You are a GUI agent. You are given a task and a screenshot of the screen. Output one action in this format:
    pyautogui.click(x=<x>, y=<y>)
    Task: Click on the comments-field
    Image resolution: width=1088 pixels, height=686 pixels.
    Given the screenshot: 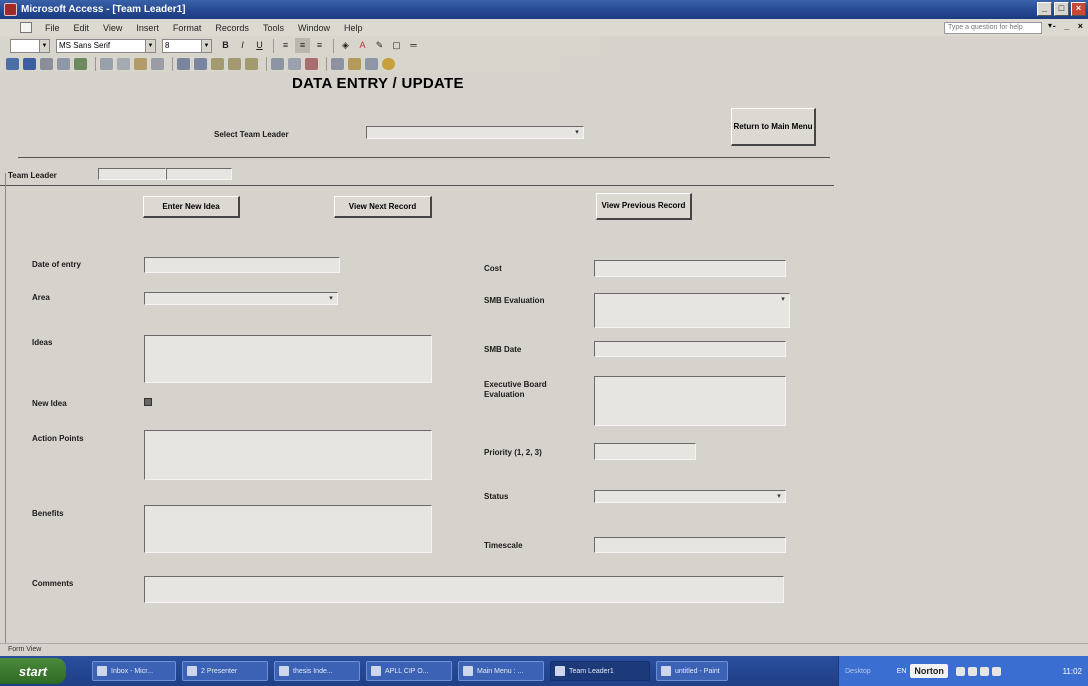 What is the action you would take?
    pyautogui.click(x=464, y=589)
    